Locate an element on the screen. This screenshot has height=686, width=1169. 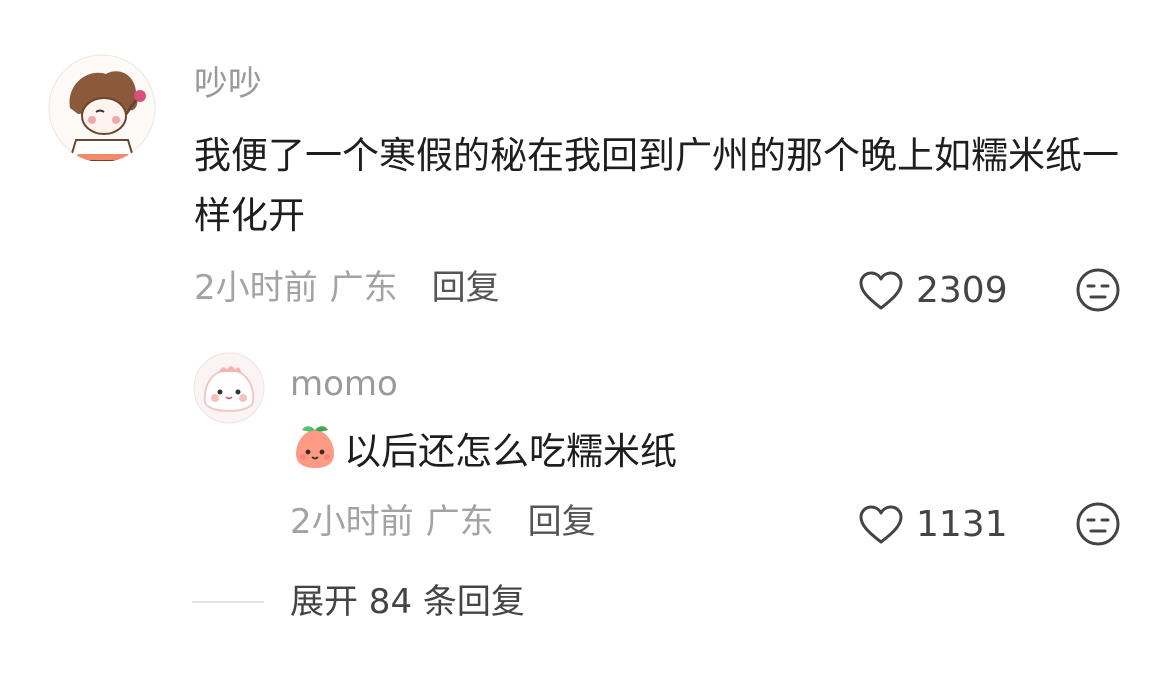
like-count: 1131 is located at coordinates (962, 524).